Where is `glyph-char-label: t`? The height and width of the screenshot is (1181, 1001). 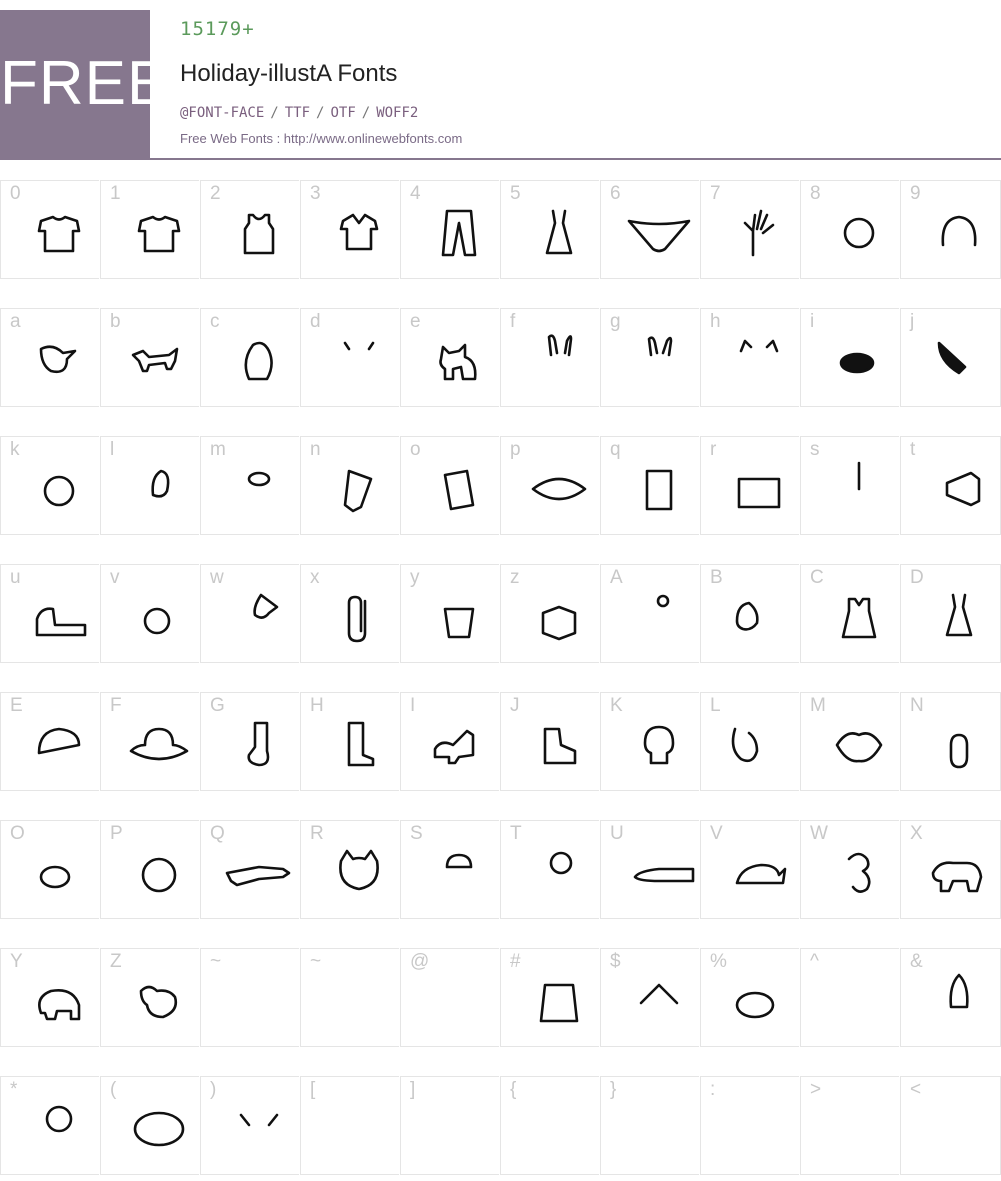 glyph-char-label: t is located at coordinates (913, 449).